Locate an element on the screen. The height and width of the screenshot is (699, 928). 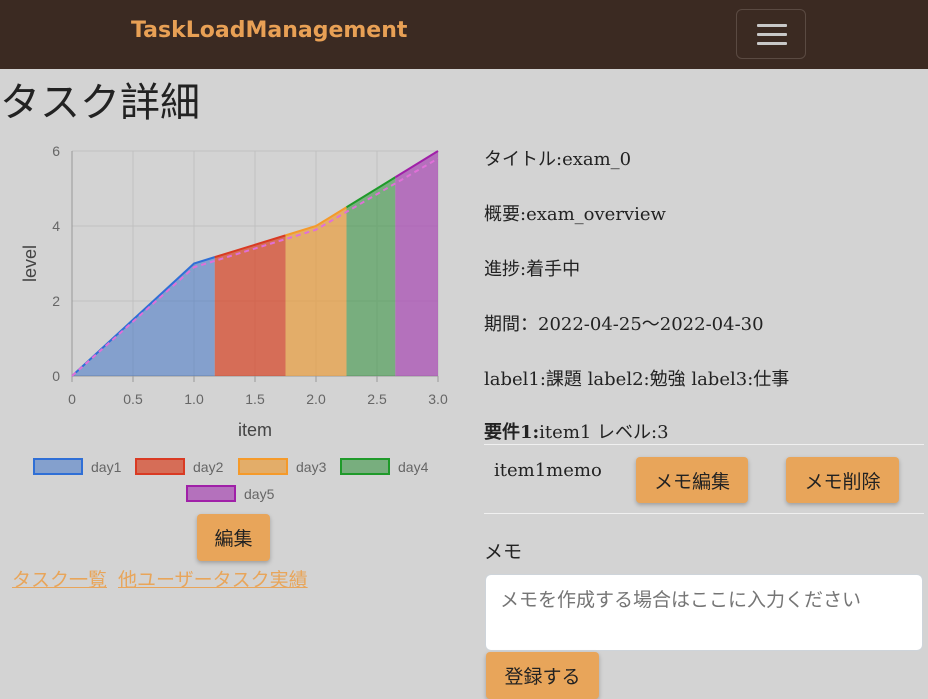
area-day2 is located at coordinates (250, 305).